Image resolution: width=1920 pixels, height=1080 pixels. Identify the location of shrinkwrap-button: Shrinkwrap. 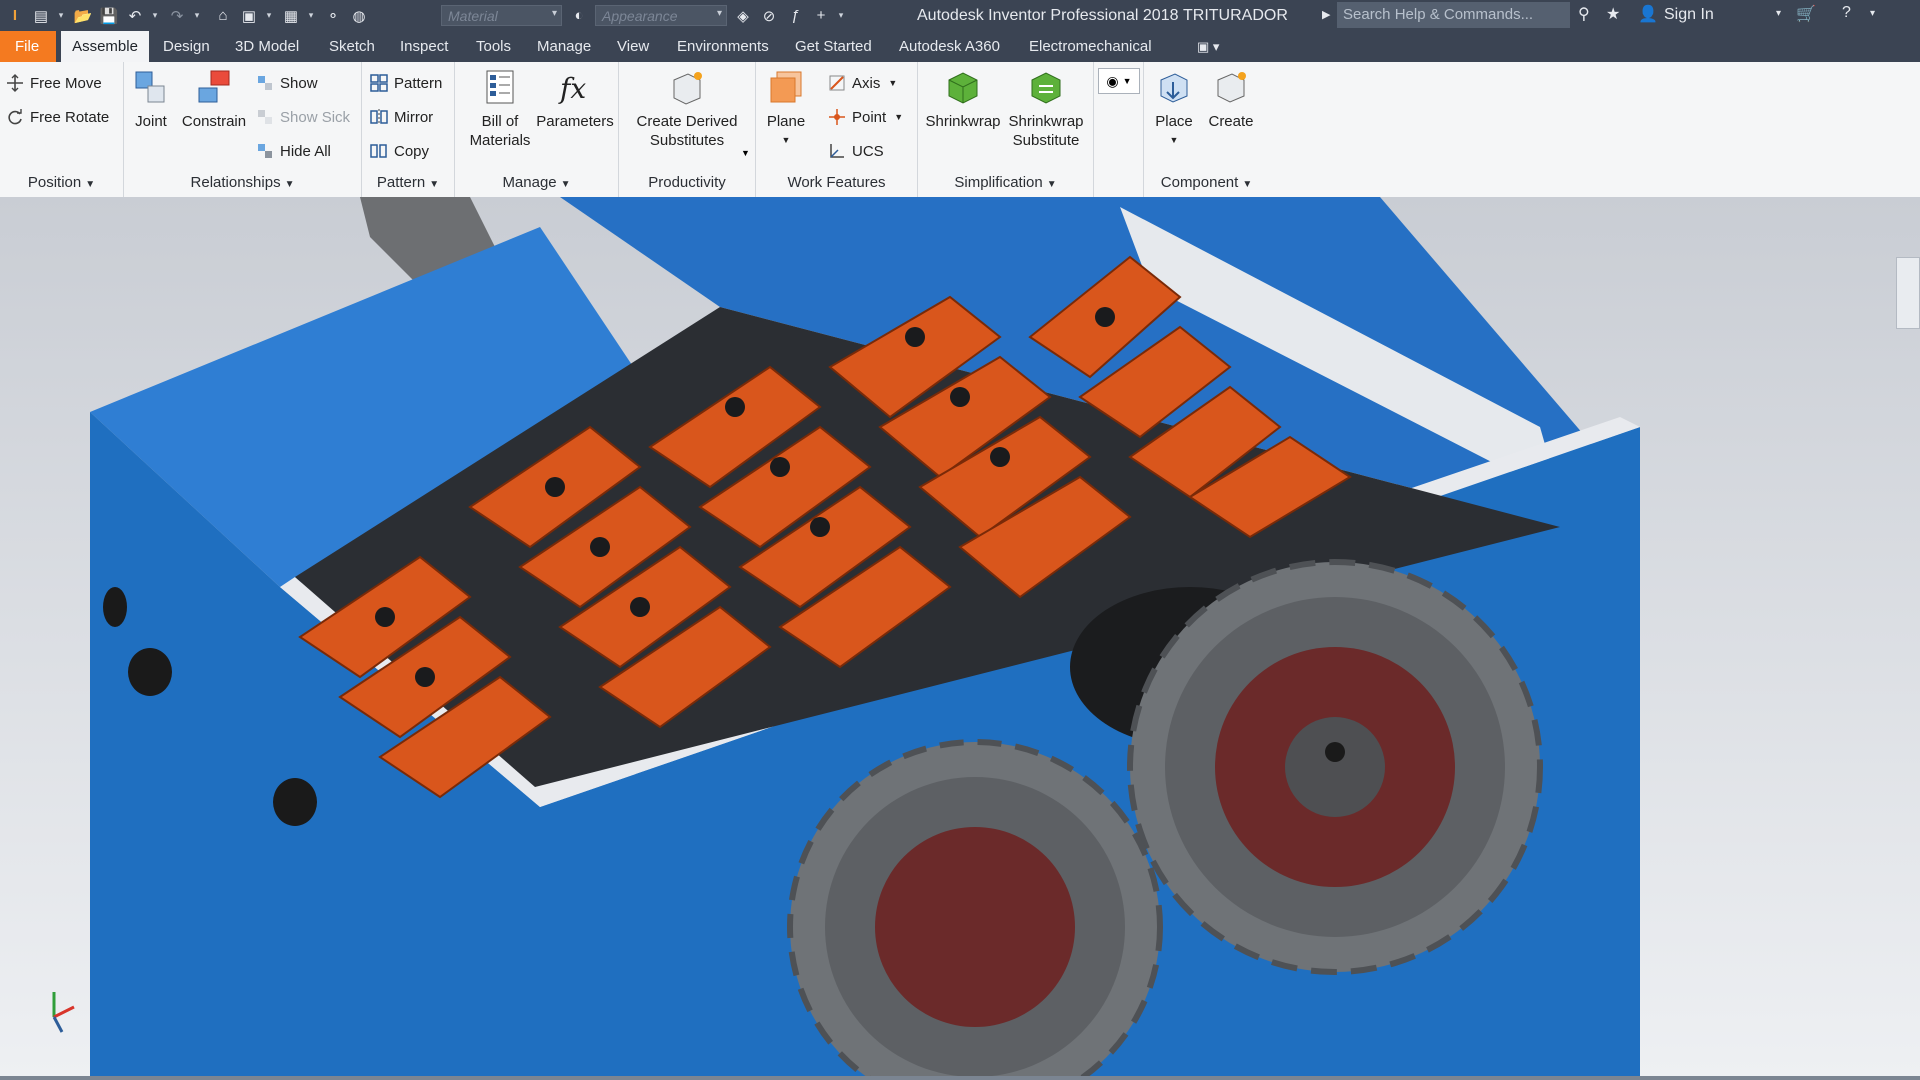
(963, 99).